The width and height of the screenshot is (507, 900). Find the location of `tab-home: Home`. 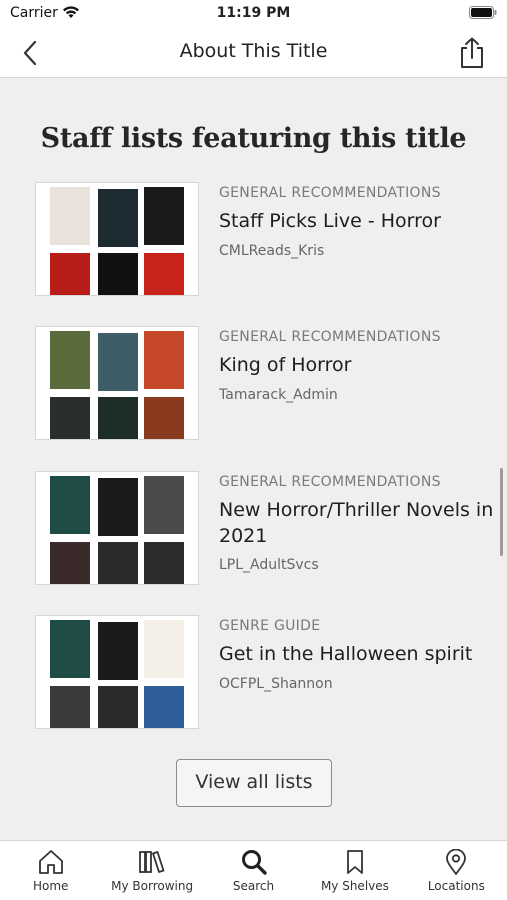

tab-home: Home is located at coordinates (50, 870).